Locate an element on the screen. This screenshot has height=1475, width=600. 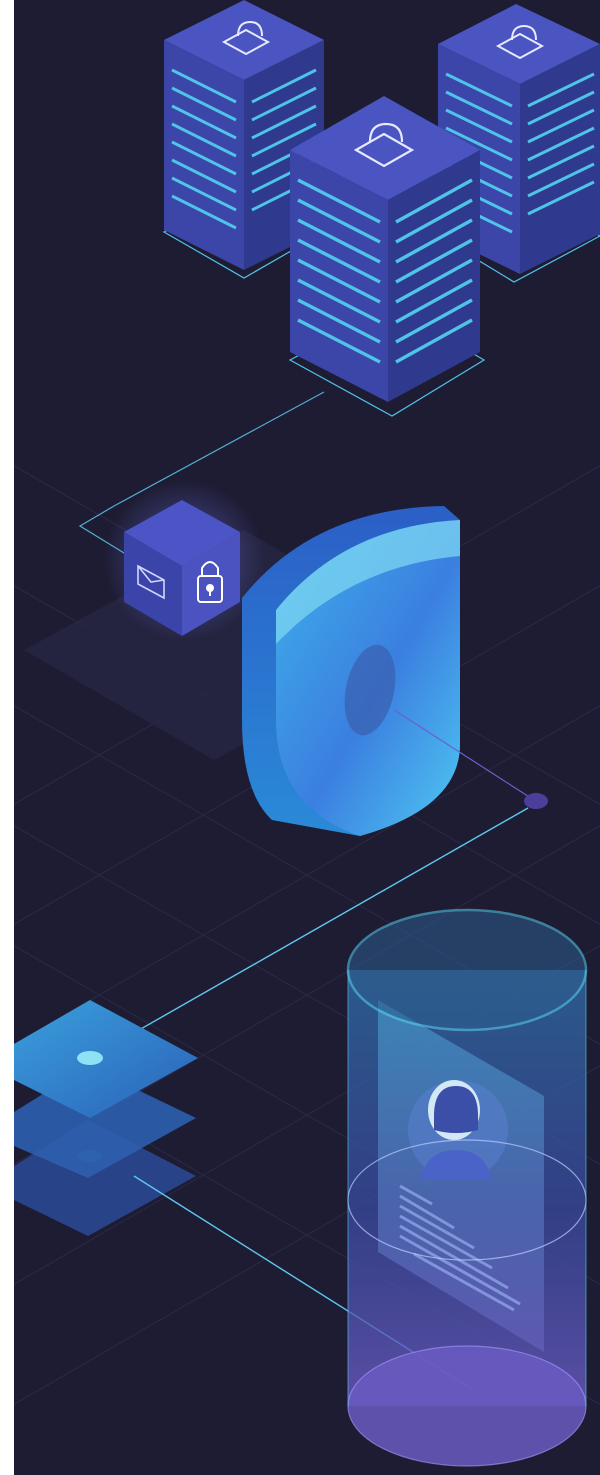
encrypted-message-cube is located at coordinates (184, 560).